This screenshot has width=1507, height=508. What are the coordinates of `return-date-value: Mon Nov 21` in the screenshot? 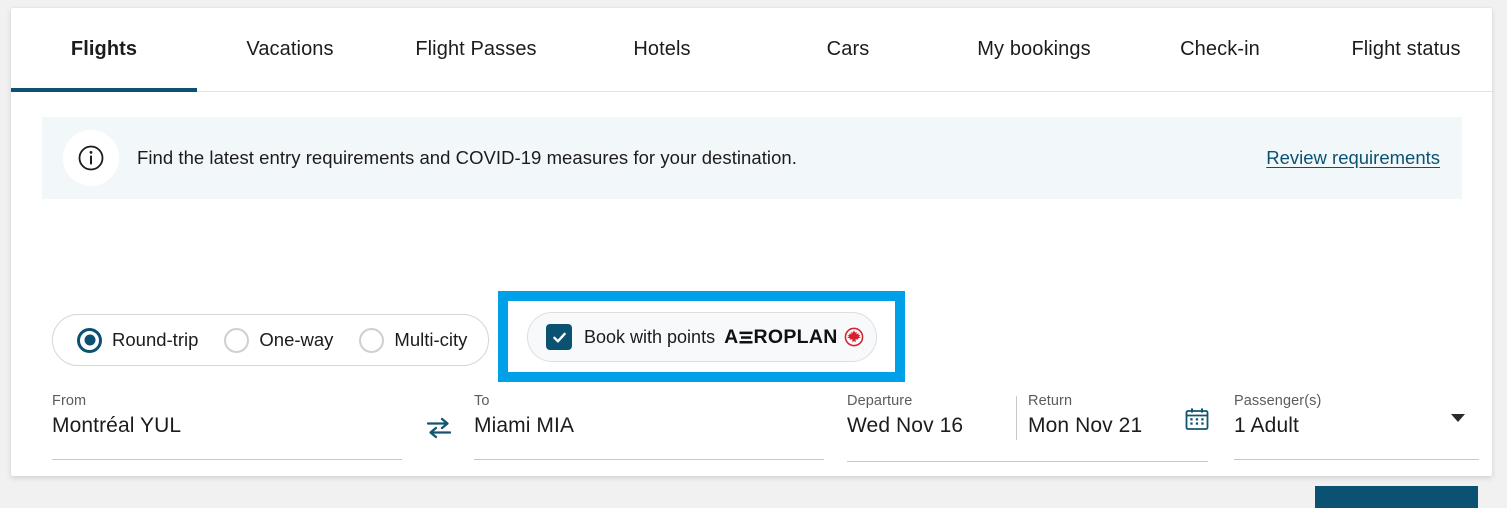 It's located at (1118, 426).